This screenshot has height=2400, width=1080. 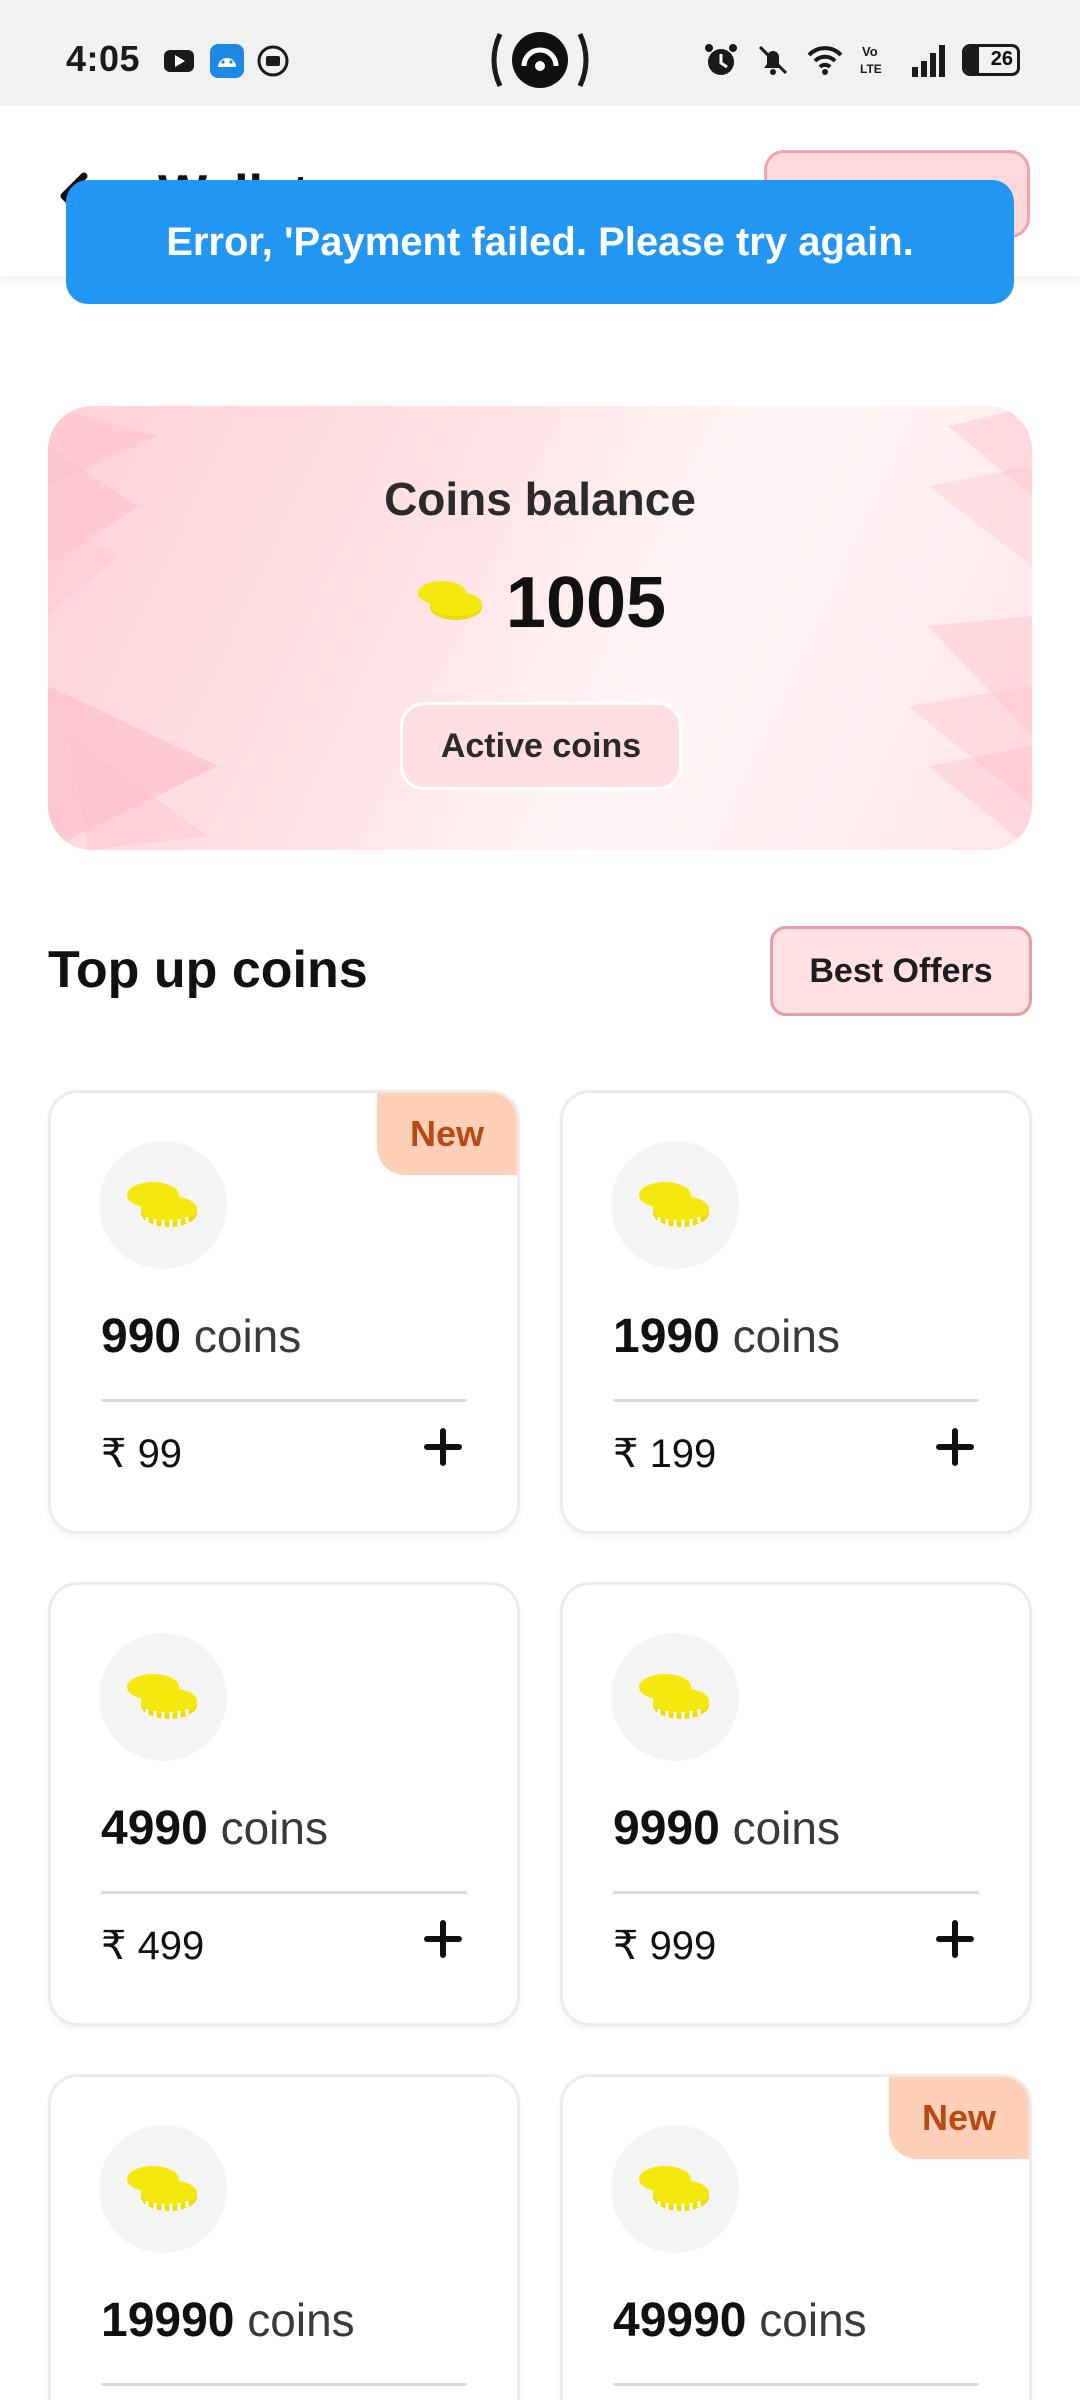 I want to click on coin-amount: 4990 coins, so click(x=214, y=1828).